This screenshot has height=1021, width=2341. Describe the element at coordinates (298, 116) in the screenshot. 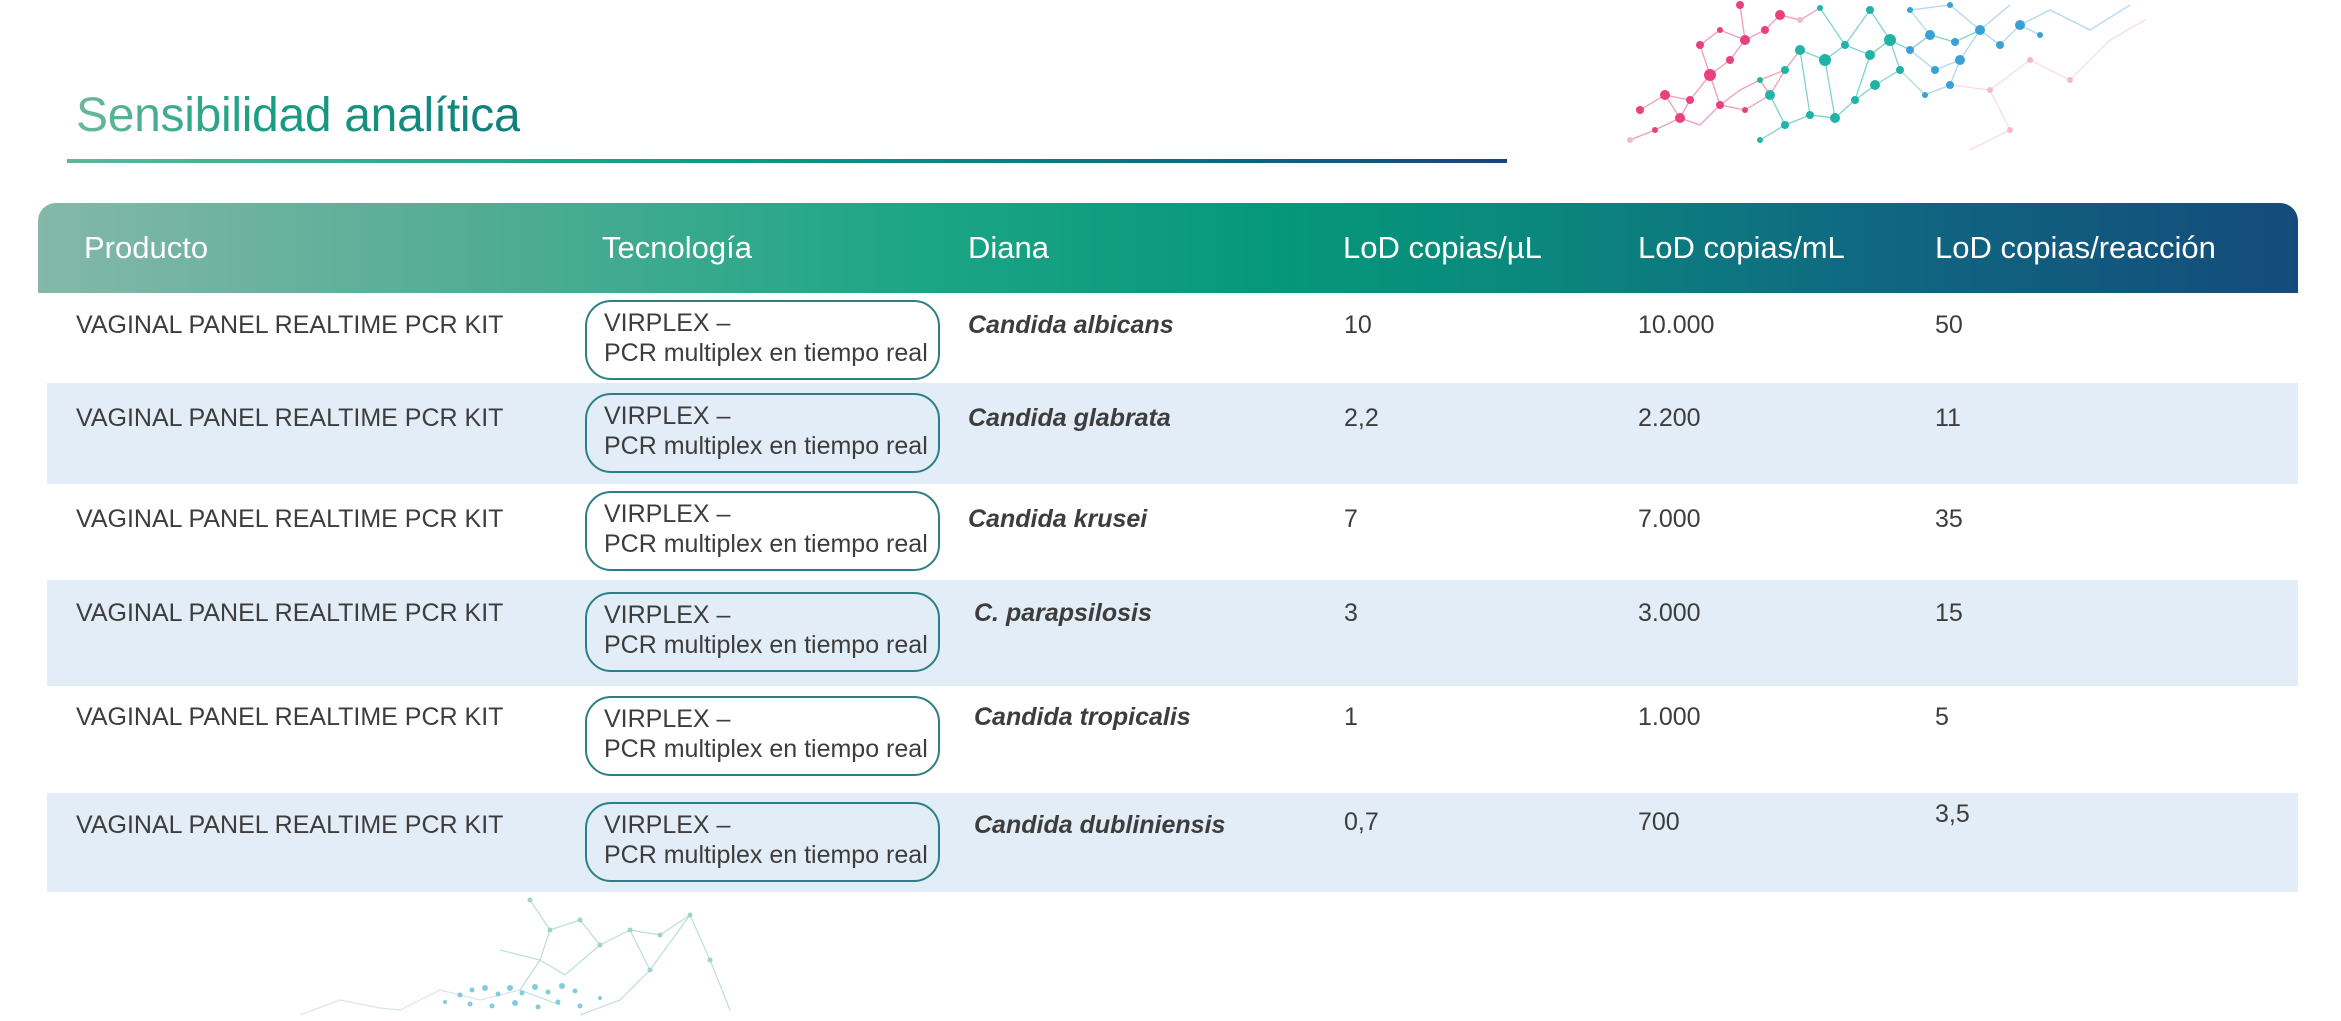

I see `page-title: Sensibilidad analítica` at that location.